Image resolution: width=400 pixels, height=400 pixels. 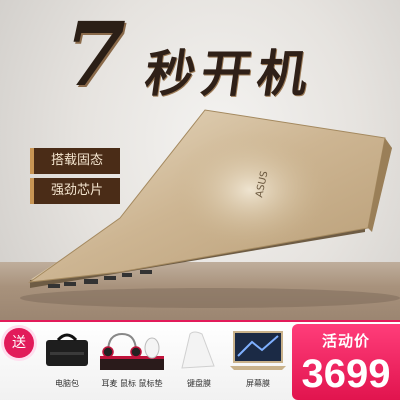 What do you see at coordinates (19, 343) in the screenshot?
I see `gift-badge: 送` at bounding box center [19, 343].